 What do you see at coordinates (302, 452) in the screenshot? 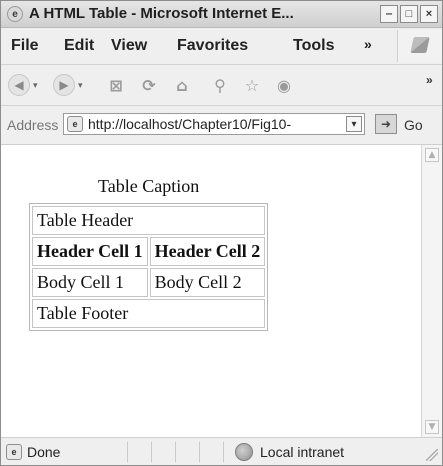
I see `security-zone: Local intranet` at bounding box center [302, 452].